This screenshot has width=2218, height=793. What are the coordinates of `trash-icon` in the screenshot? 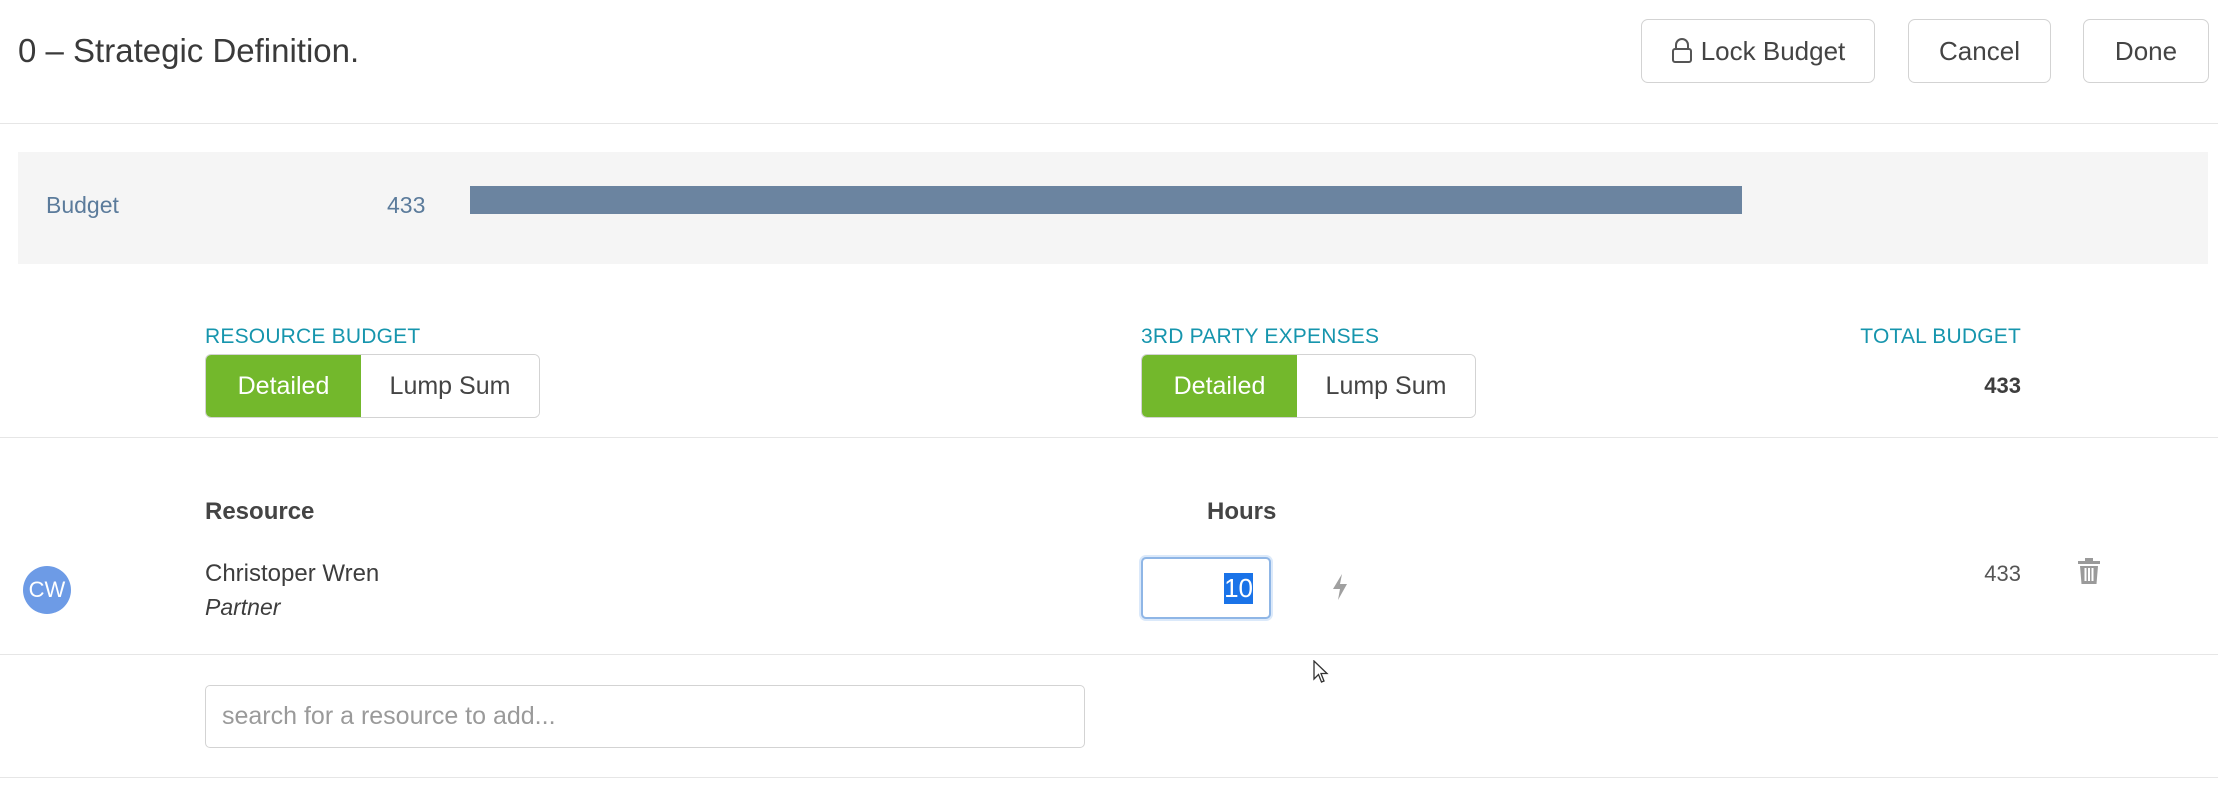 It's located at (2089, 571).